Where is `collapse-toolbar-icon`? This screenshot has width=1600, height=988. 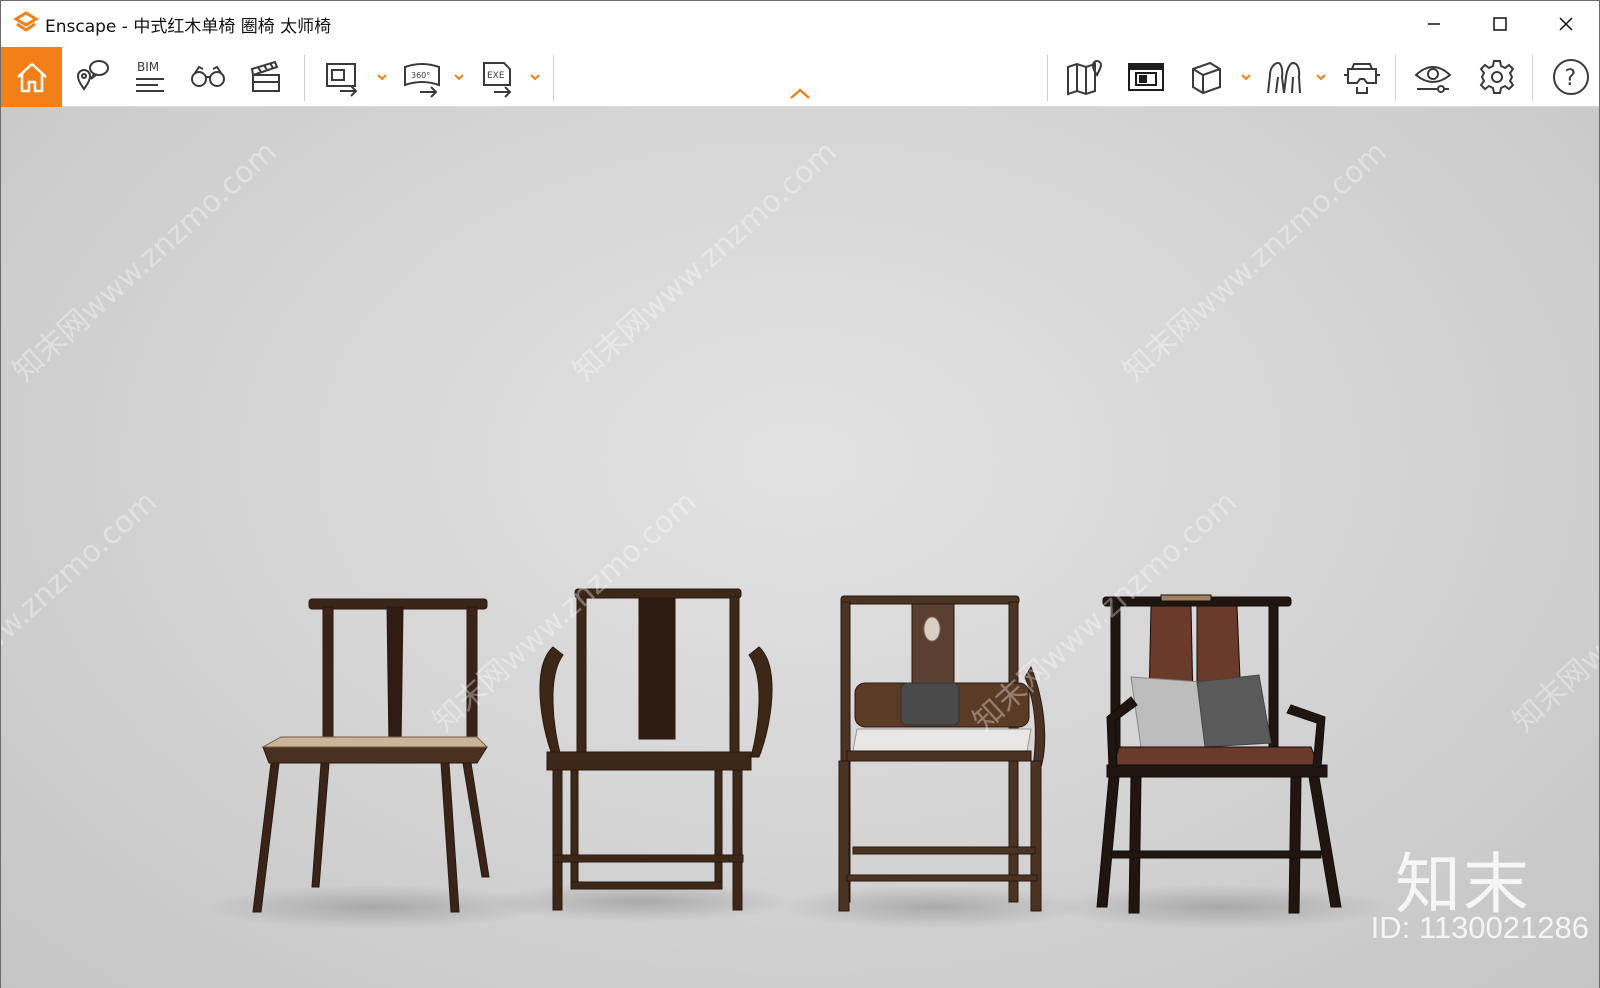
collapse-toolbar-icon is located at coordinates (800, 94).